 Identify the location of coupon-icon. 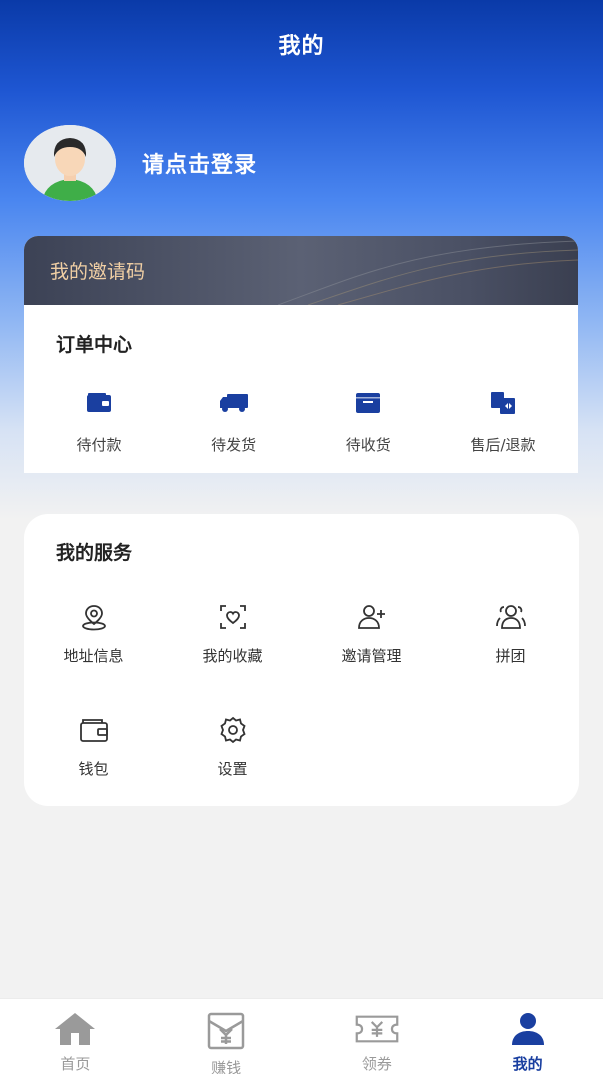
(377, 1029).